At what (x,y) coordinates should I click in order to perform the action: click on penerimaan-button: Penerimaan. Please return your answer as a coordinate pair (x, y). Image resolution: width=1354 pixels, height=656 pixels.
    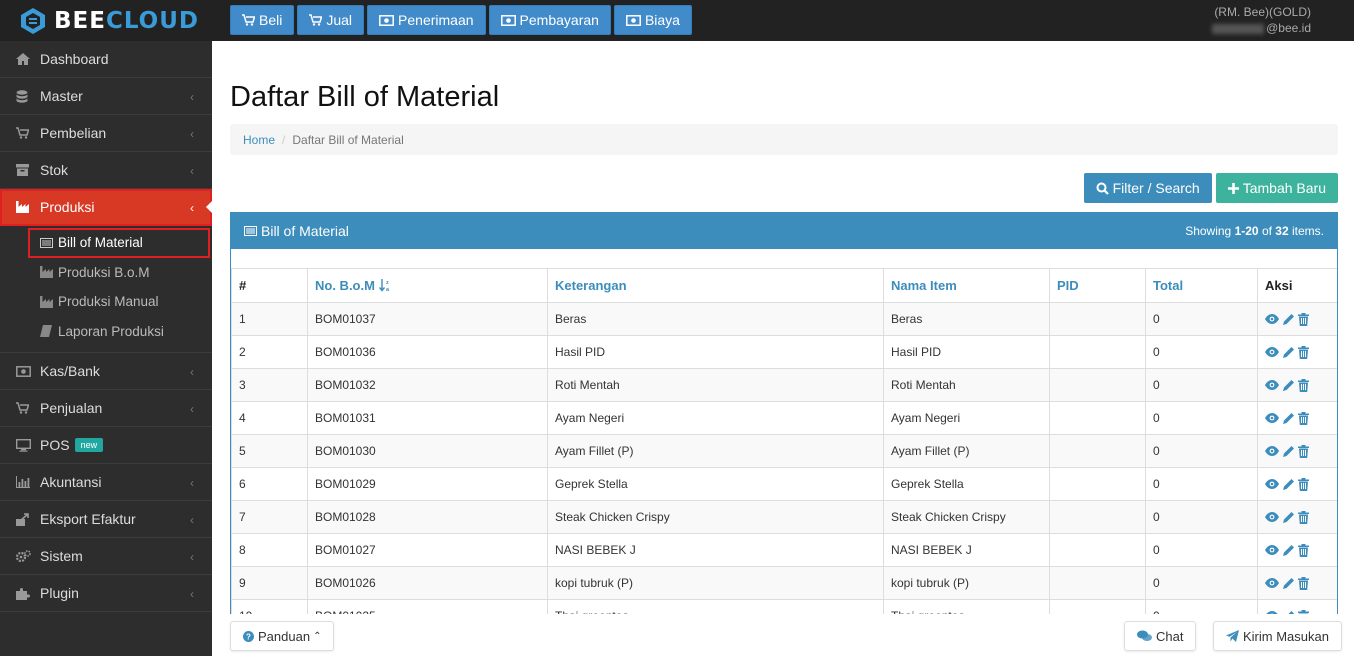
    Looking at the image, I should click on (426, 20).